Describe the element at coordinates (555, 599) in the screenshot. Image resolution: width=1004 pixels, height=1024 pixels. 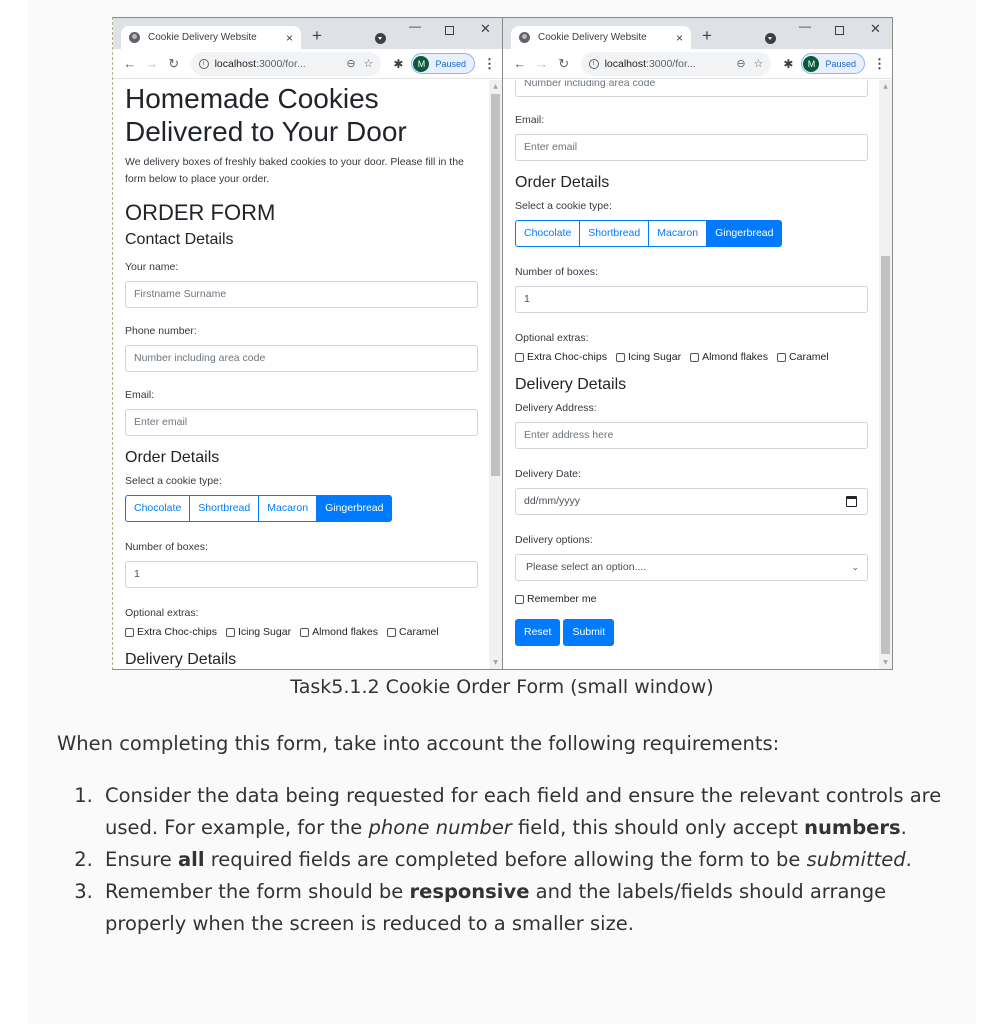
I see `remember-me-checkbox: Remember me` at that location.